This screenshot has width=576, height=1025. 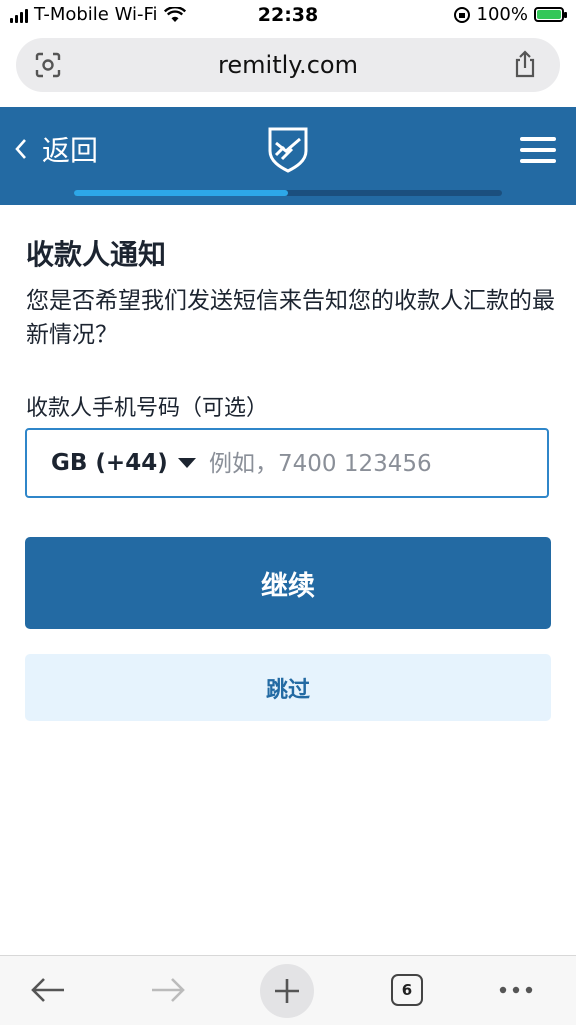 I want to click on country-code-select: GB (+44), so click(x=123, y=463).